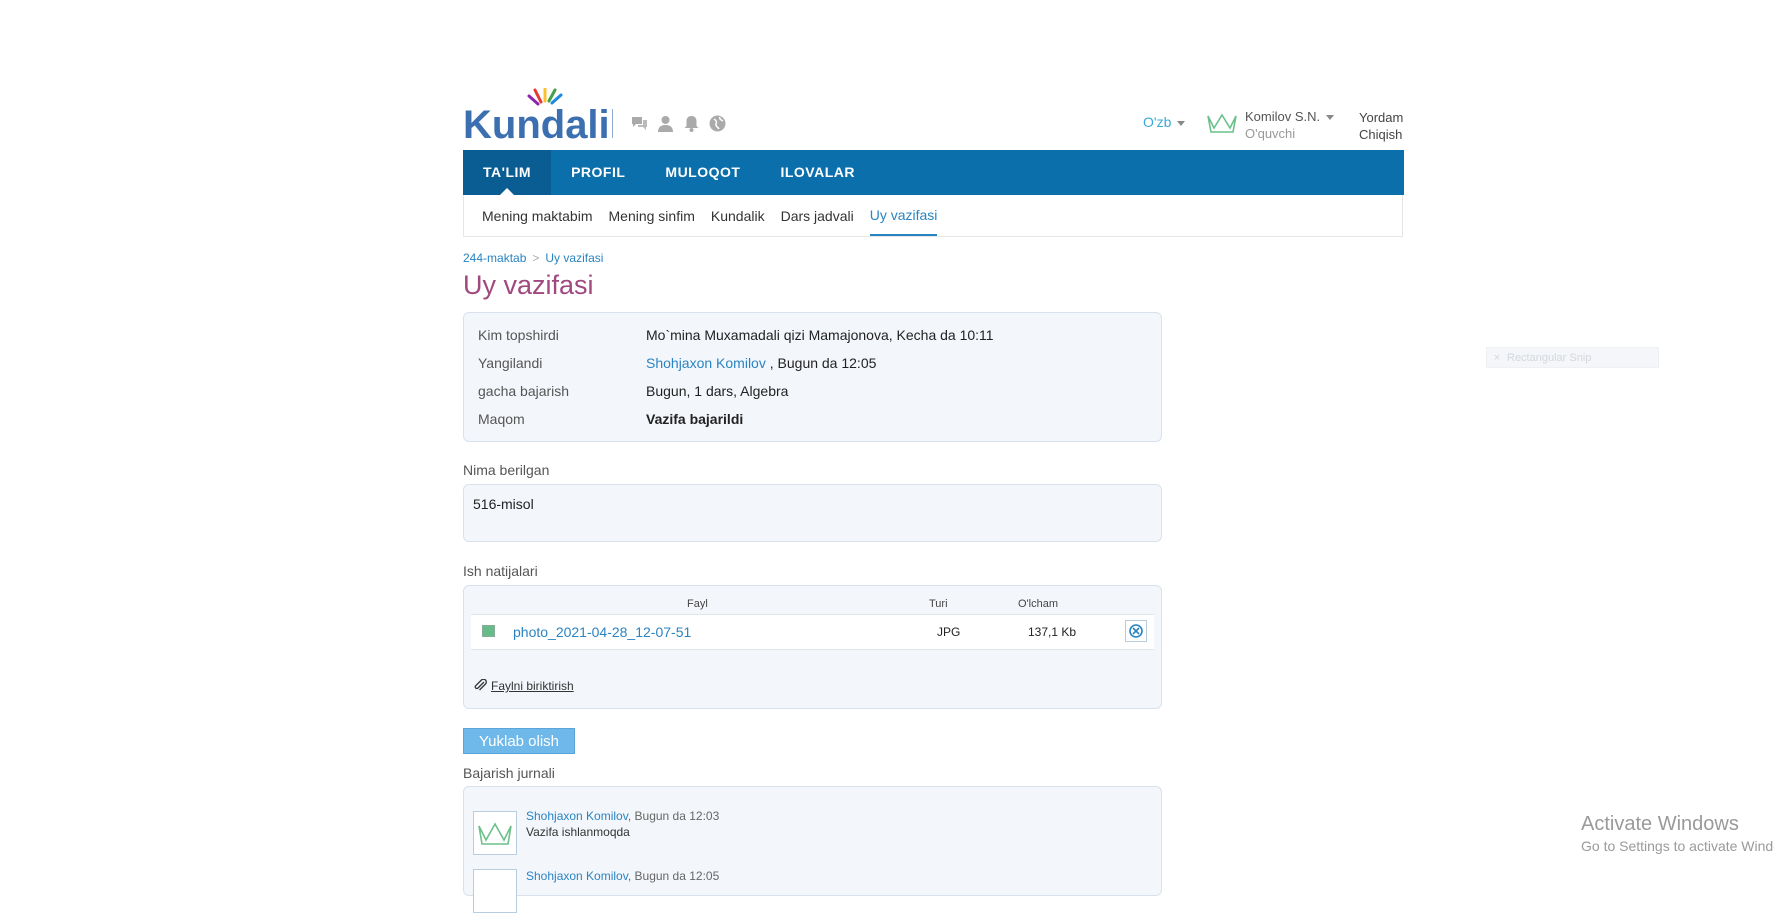 The width and height of the screenshot is (1774, 913). What do you see at coordinates (507, 172) in the screenshot?
I see `main-nav-talim: TA'LIM` at bounding box center [507, 172].